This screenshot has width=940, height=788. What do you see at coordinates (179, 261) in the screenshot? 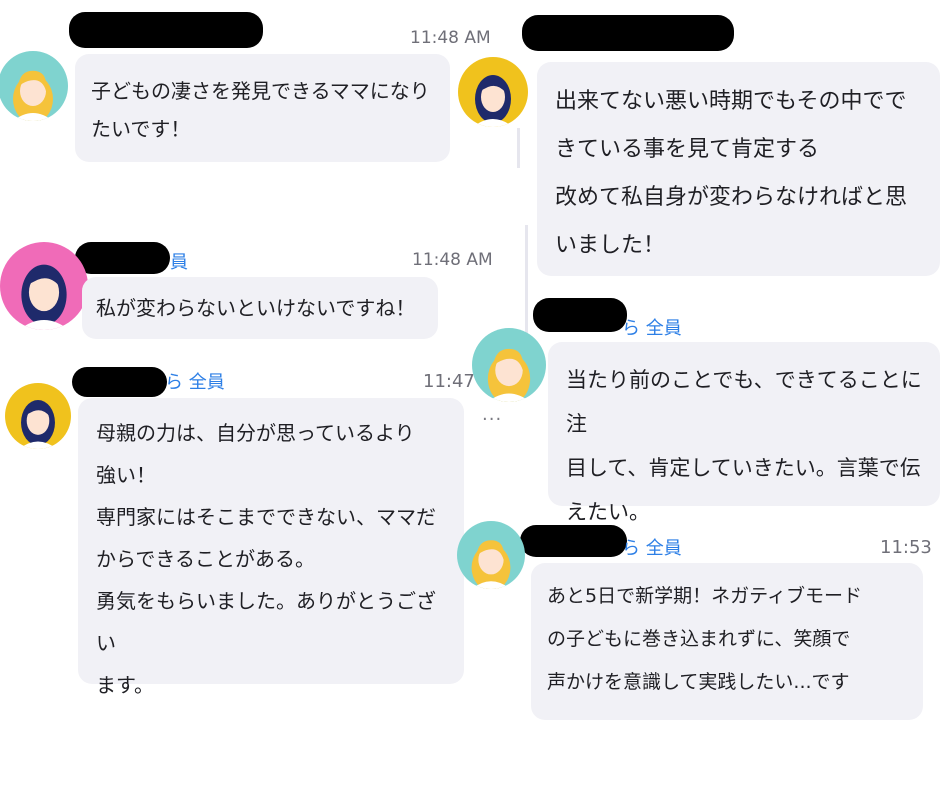
I see `recipient-label: 員` at bounding box center [179, 261].